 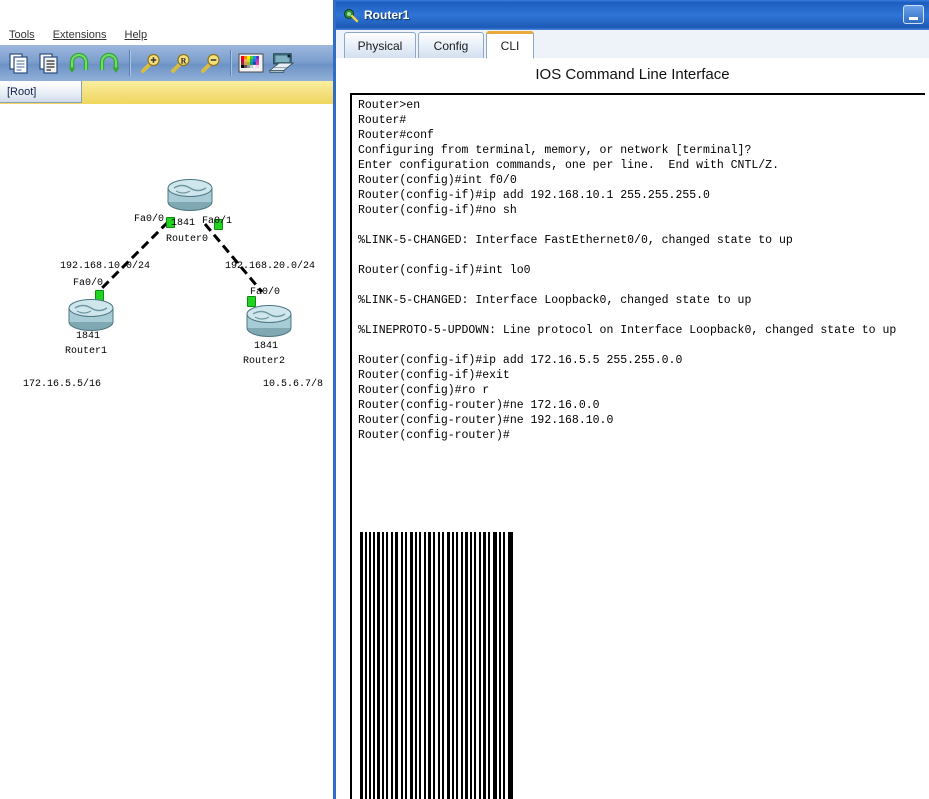 What do you see at coordinates (166, 63) in the screenshot?
I see `main-toolbar: R` at bounding box center [166, 63].